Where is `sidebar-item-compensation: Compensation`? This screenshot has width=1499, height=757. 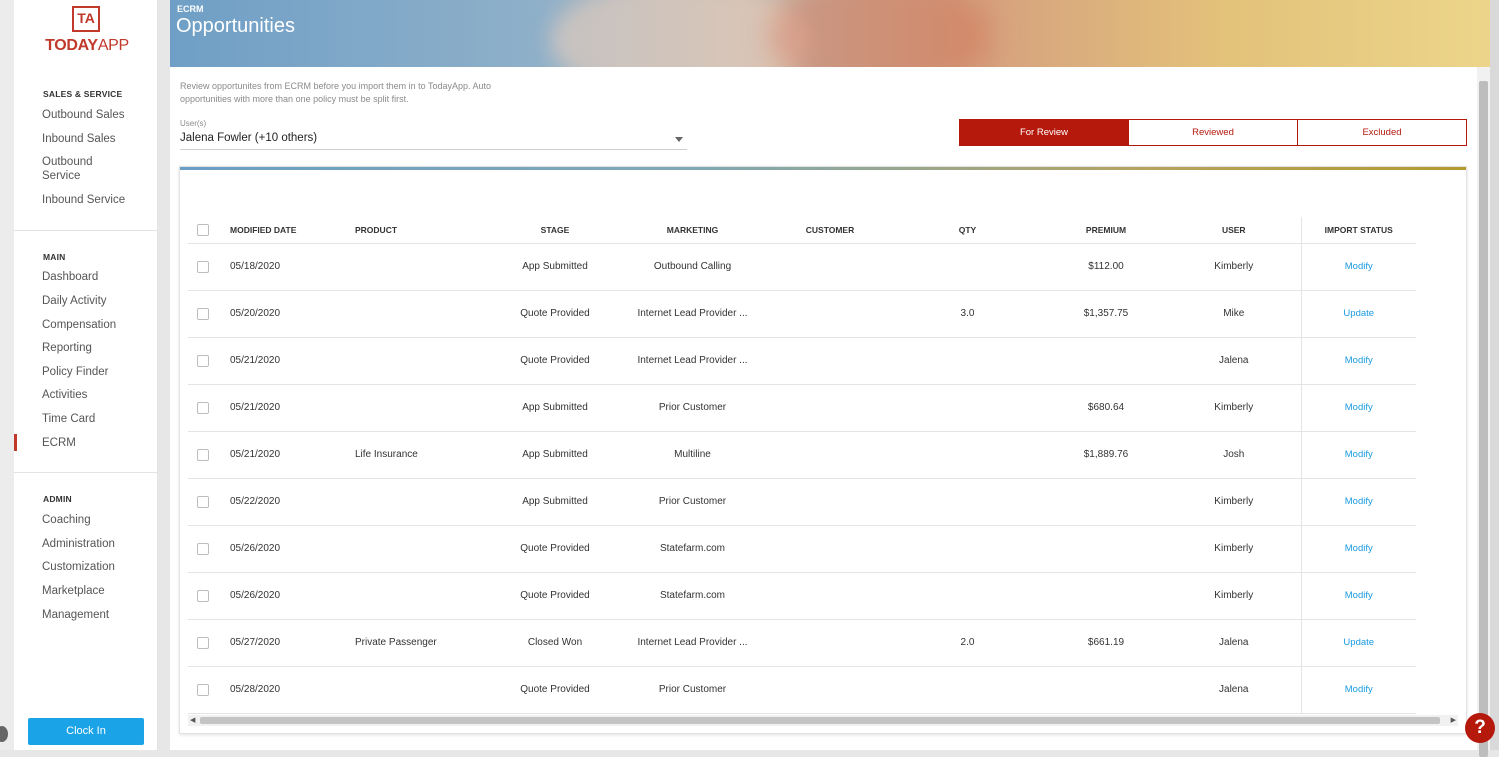 sidebar-item-compensation: Compensation is located at coordinates (79, 325).